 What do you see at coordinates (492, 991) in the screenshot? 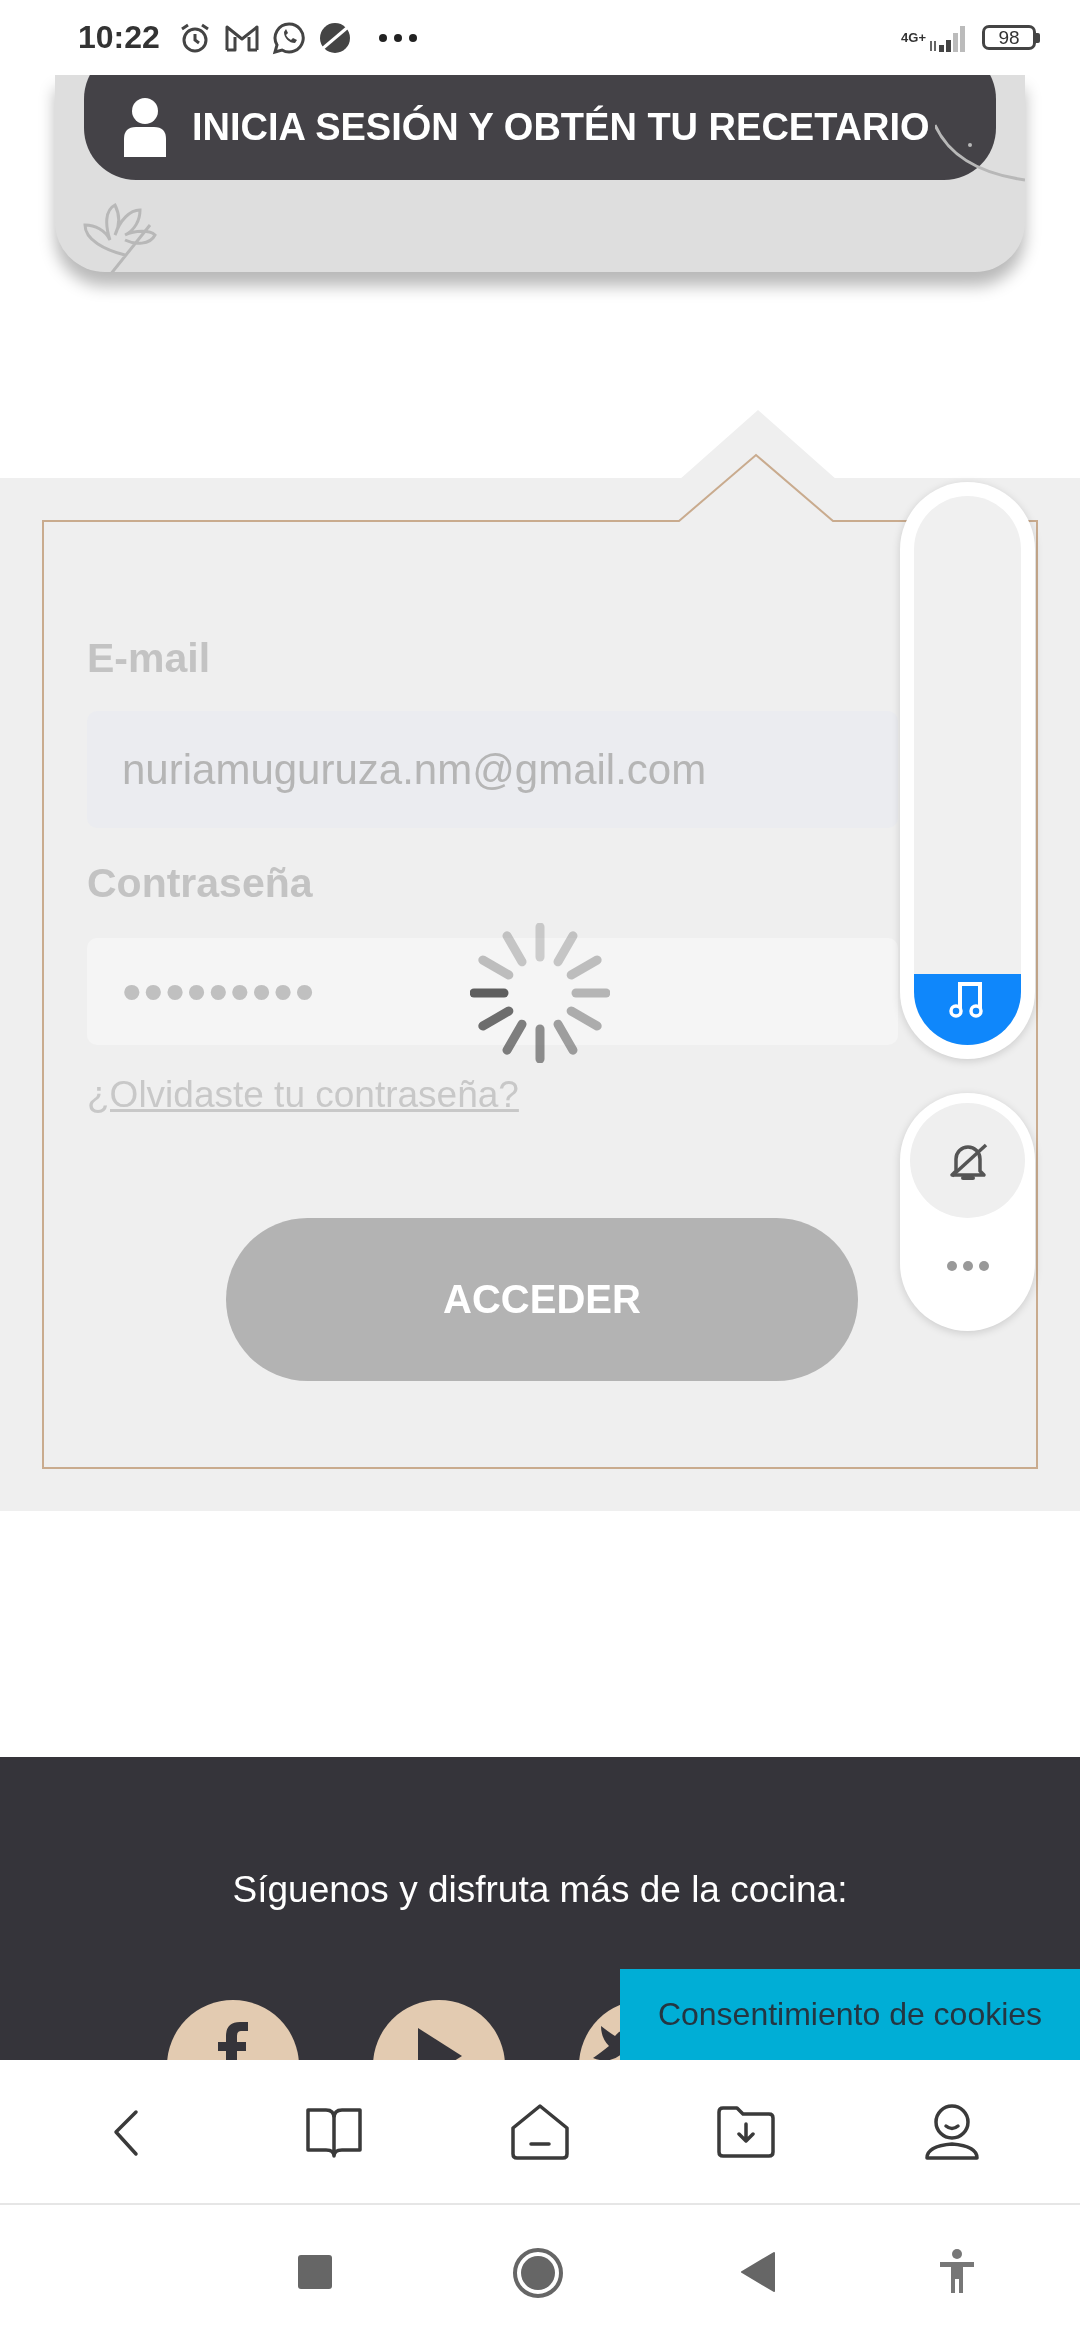
I see `password-field: •••••••••` at bounding box center [492, 991].